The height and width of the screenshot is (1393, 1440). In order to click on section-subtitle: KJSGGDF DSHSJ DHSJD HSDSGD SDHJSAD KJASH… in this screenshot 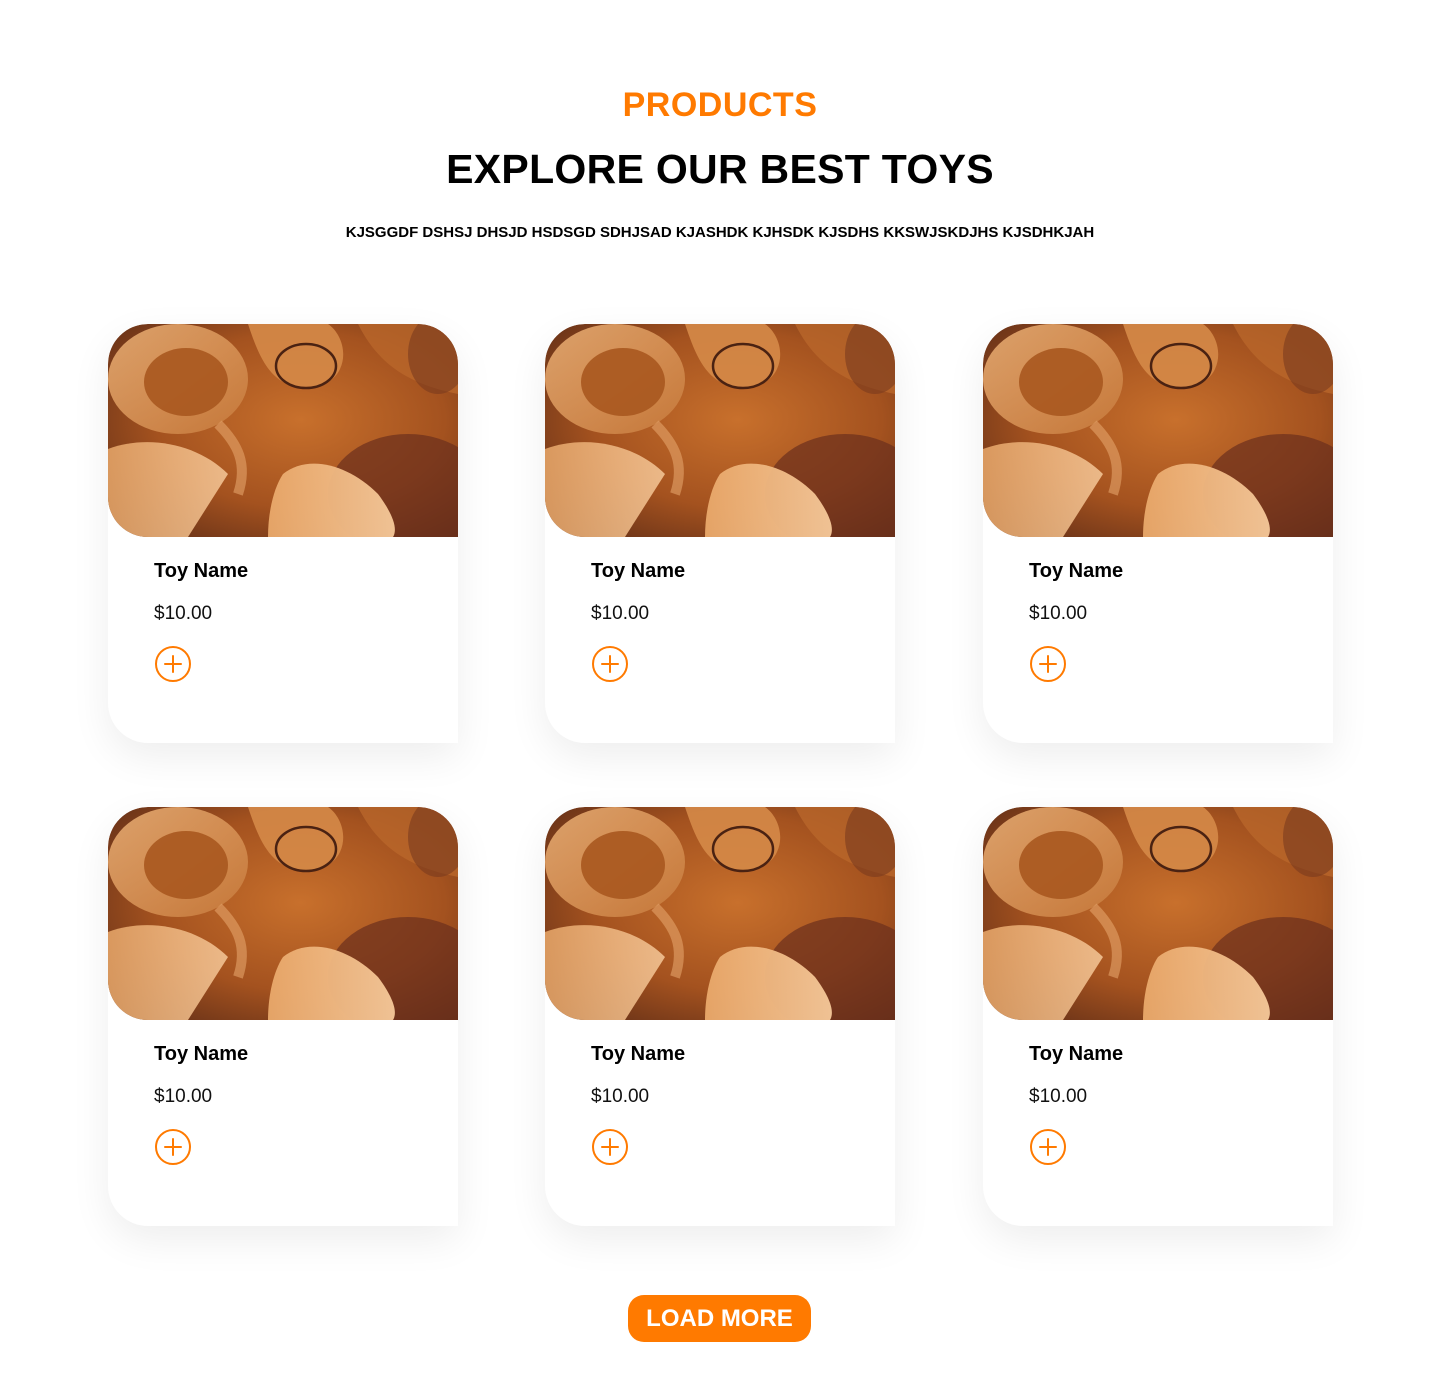, I will do `click(720, 232)`.